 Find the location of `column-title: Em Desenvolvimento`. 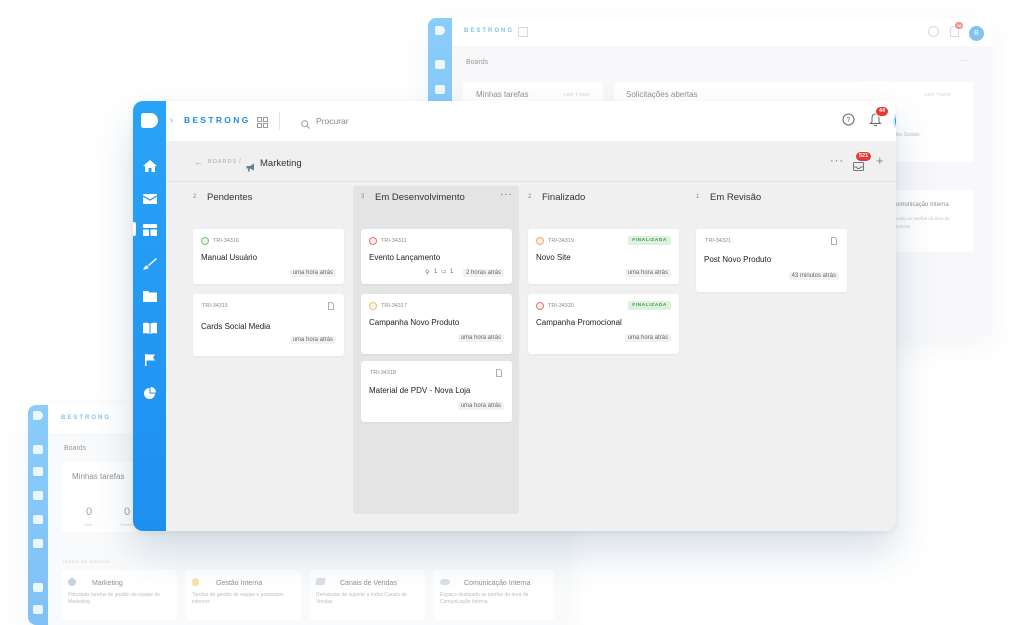

column-title: Em Desenvolvimento is located at coordinates (420, 197).